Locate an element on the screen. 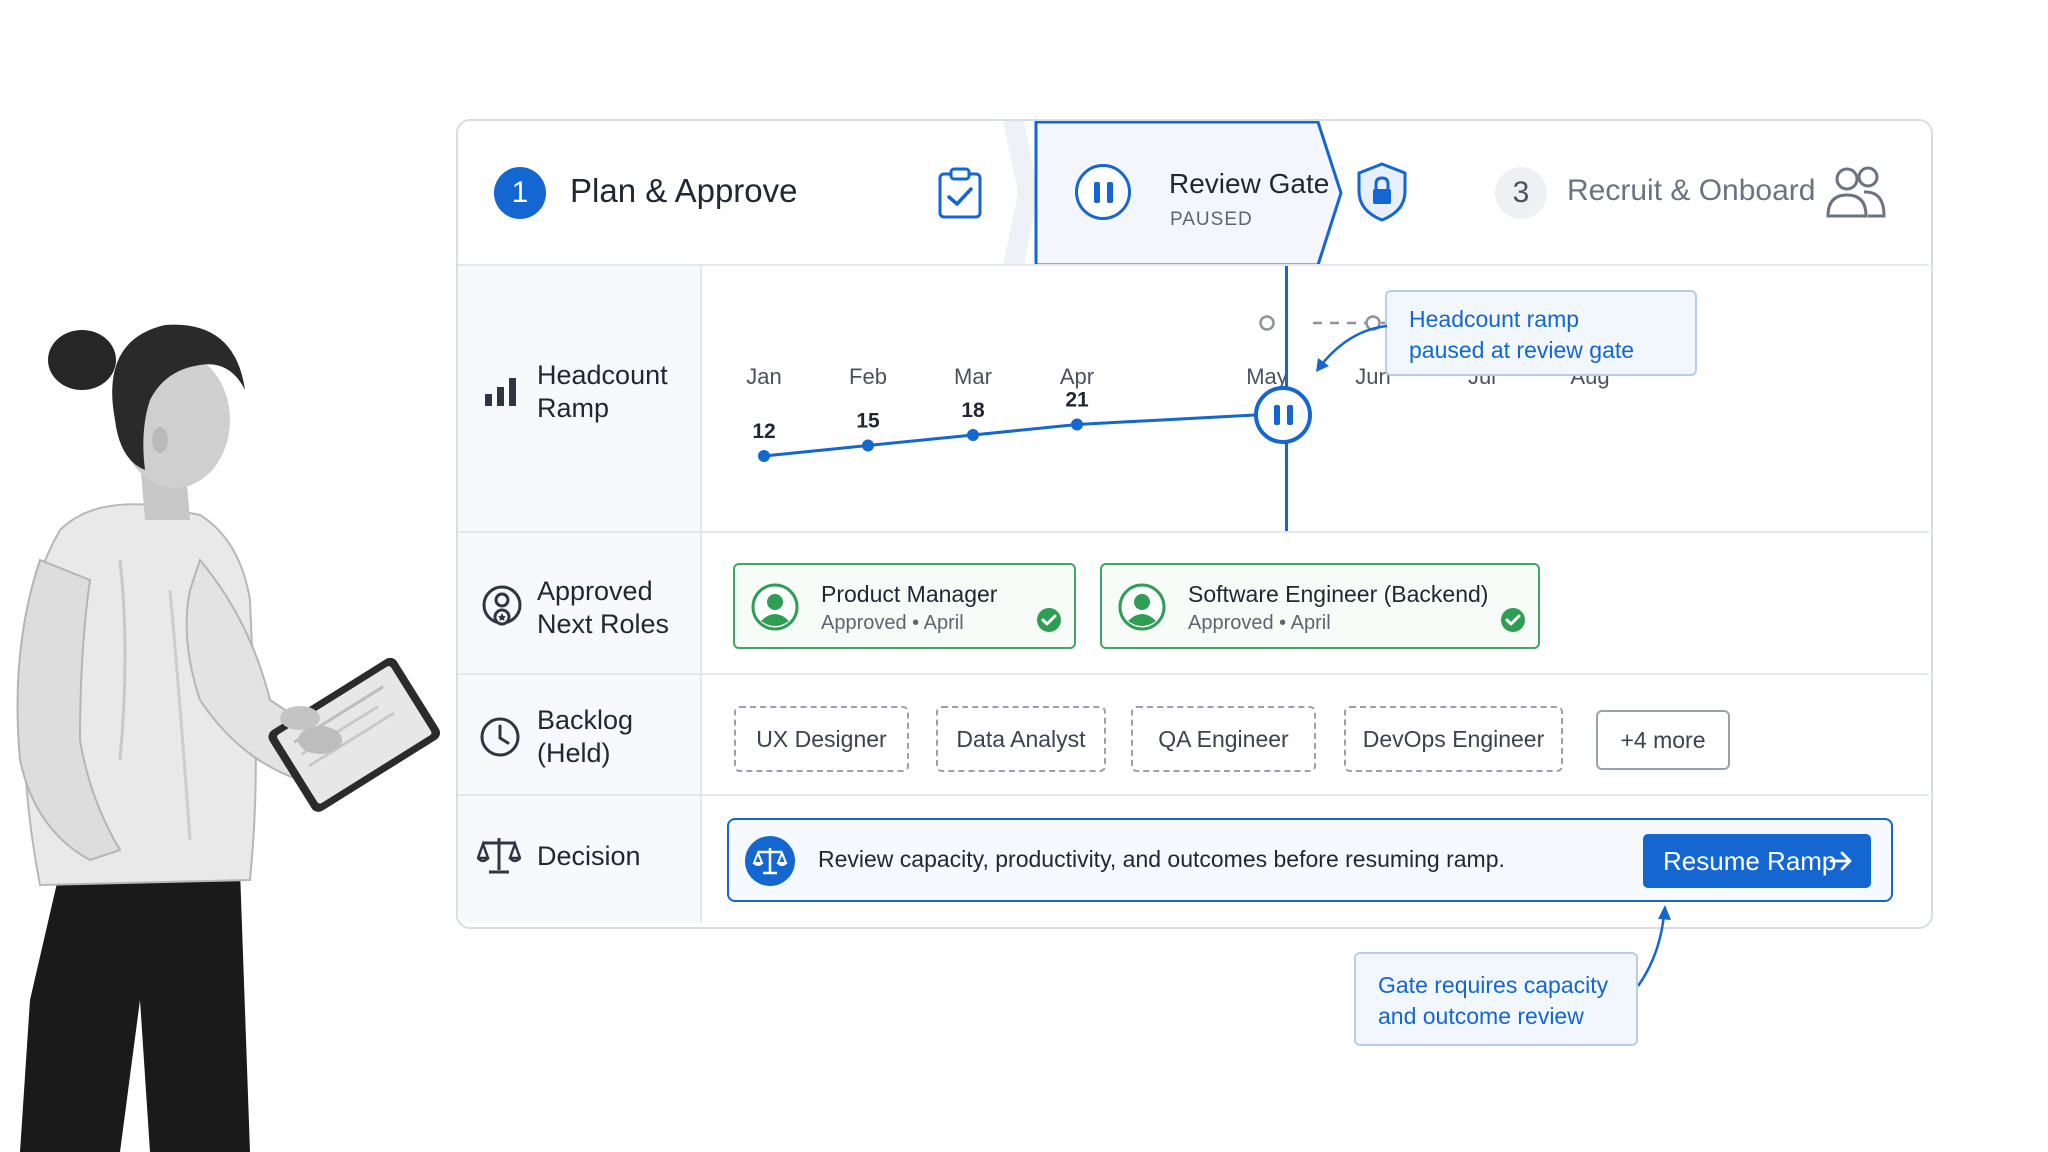 This screenshot has height=1152, width=2048. ramp-pause-marker is located at coordinates (1283, 415).